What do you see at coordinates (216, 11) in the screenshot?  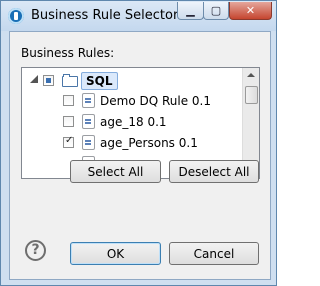 I see `maximize-button: ▢` at bounding box center [216, 11].